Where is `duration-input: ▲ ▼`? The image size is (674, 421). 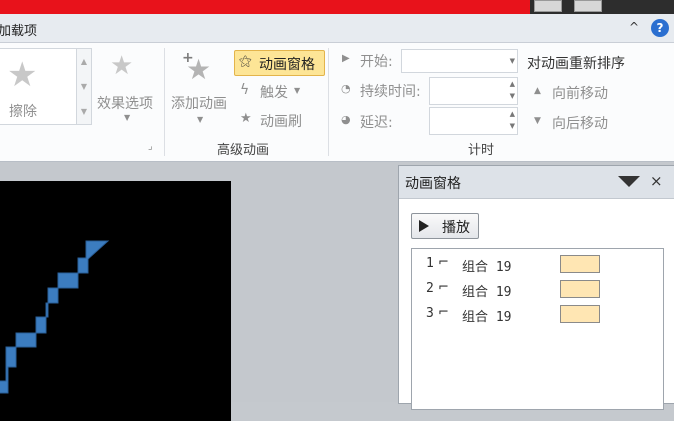 duration-input: ▲ ▼ is located at coordinates (473, 91).